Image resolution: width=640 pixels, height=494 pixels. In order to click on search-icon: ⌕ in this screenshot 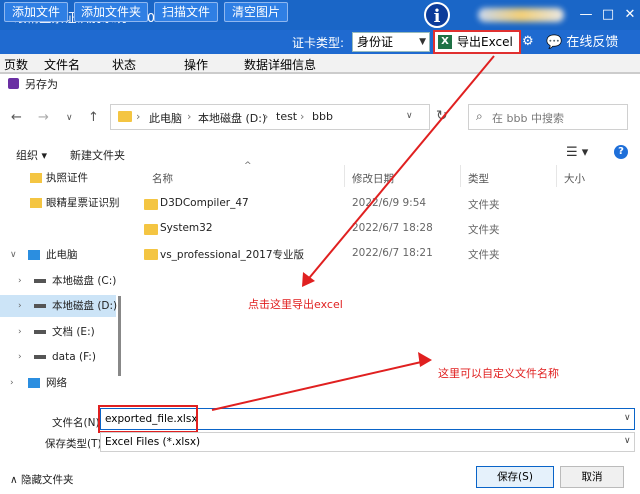, I will do `click(479, 116)`.